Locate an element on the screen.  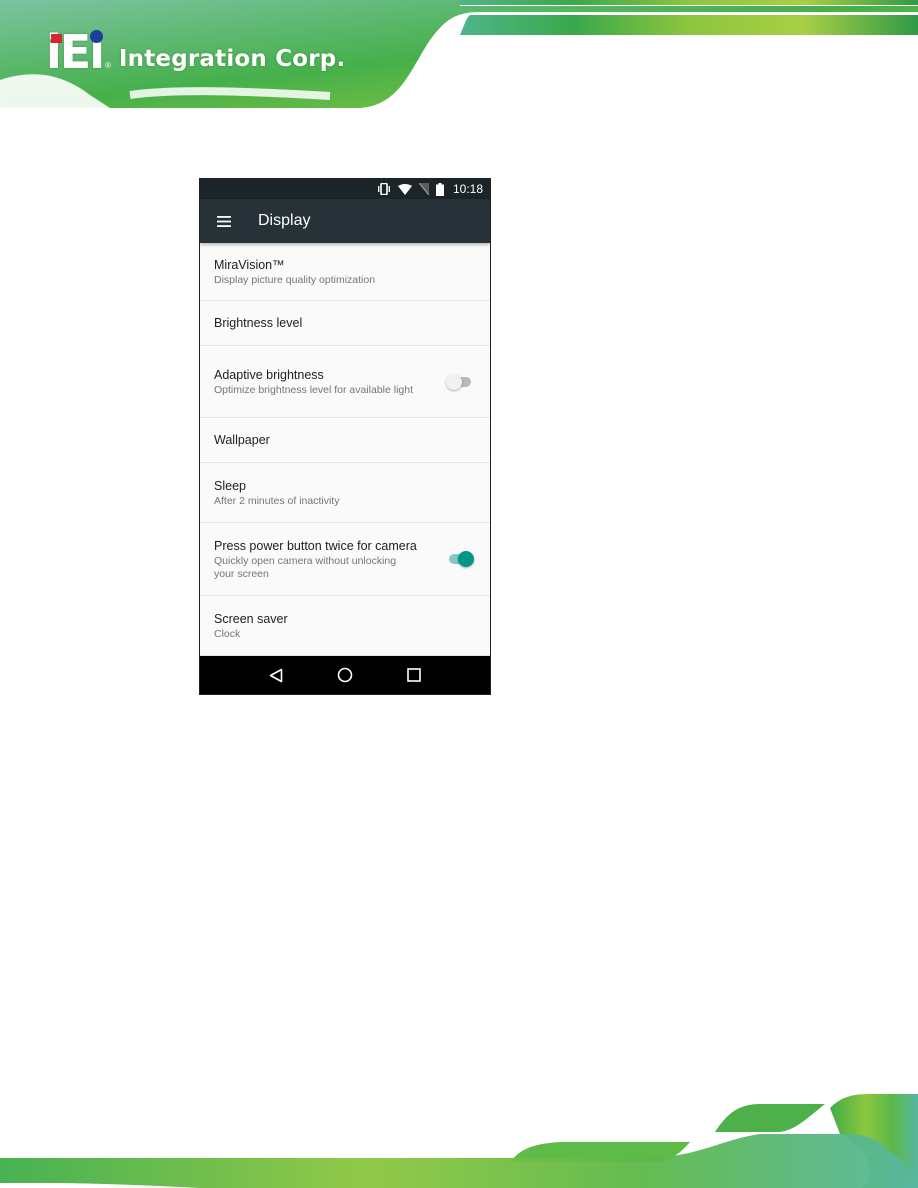
back-button is located at coordinates (276, 675).